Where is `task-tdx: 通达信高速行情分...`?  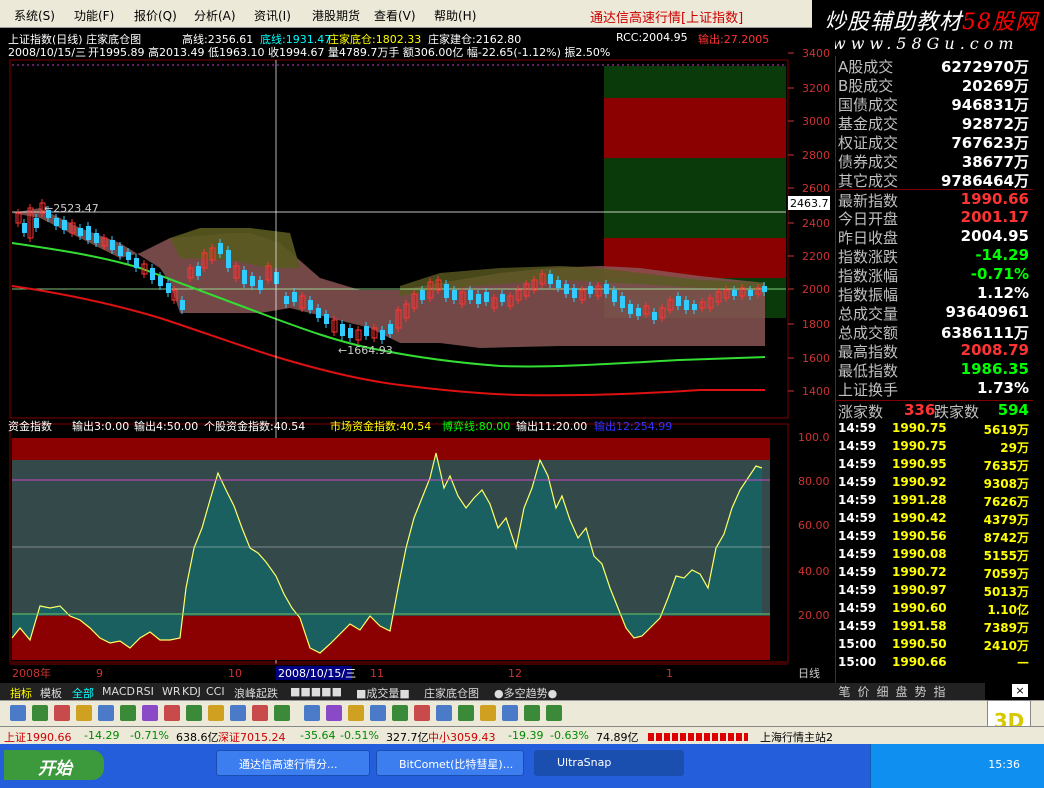
task-tdx: 通达信高速行情分... is located at coordinates (293, 763).